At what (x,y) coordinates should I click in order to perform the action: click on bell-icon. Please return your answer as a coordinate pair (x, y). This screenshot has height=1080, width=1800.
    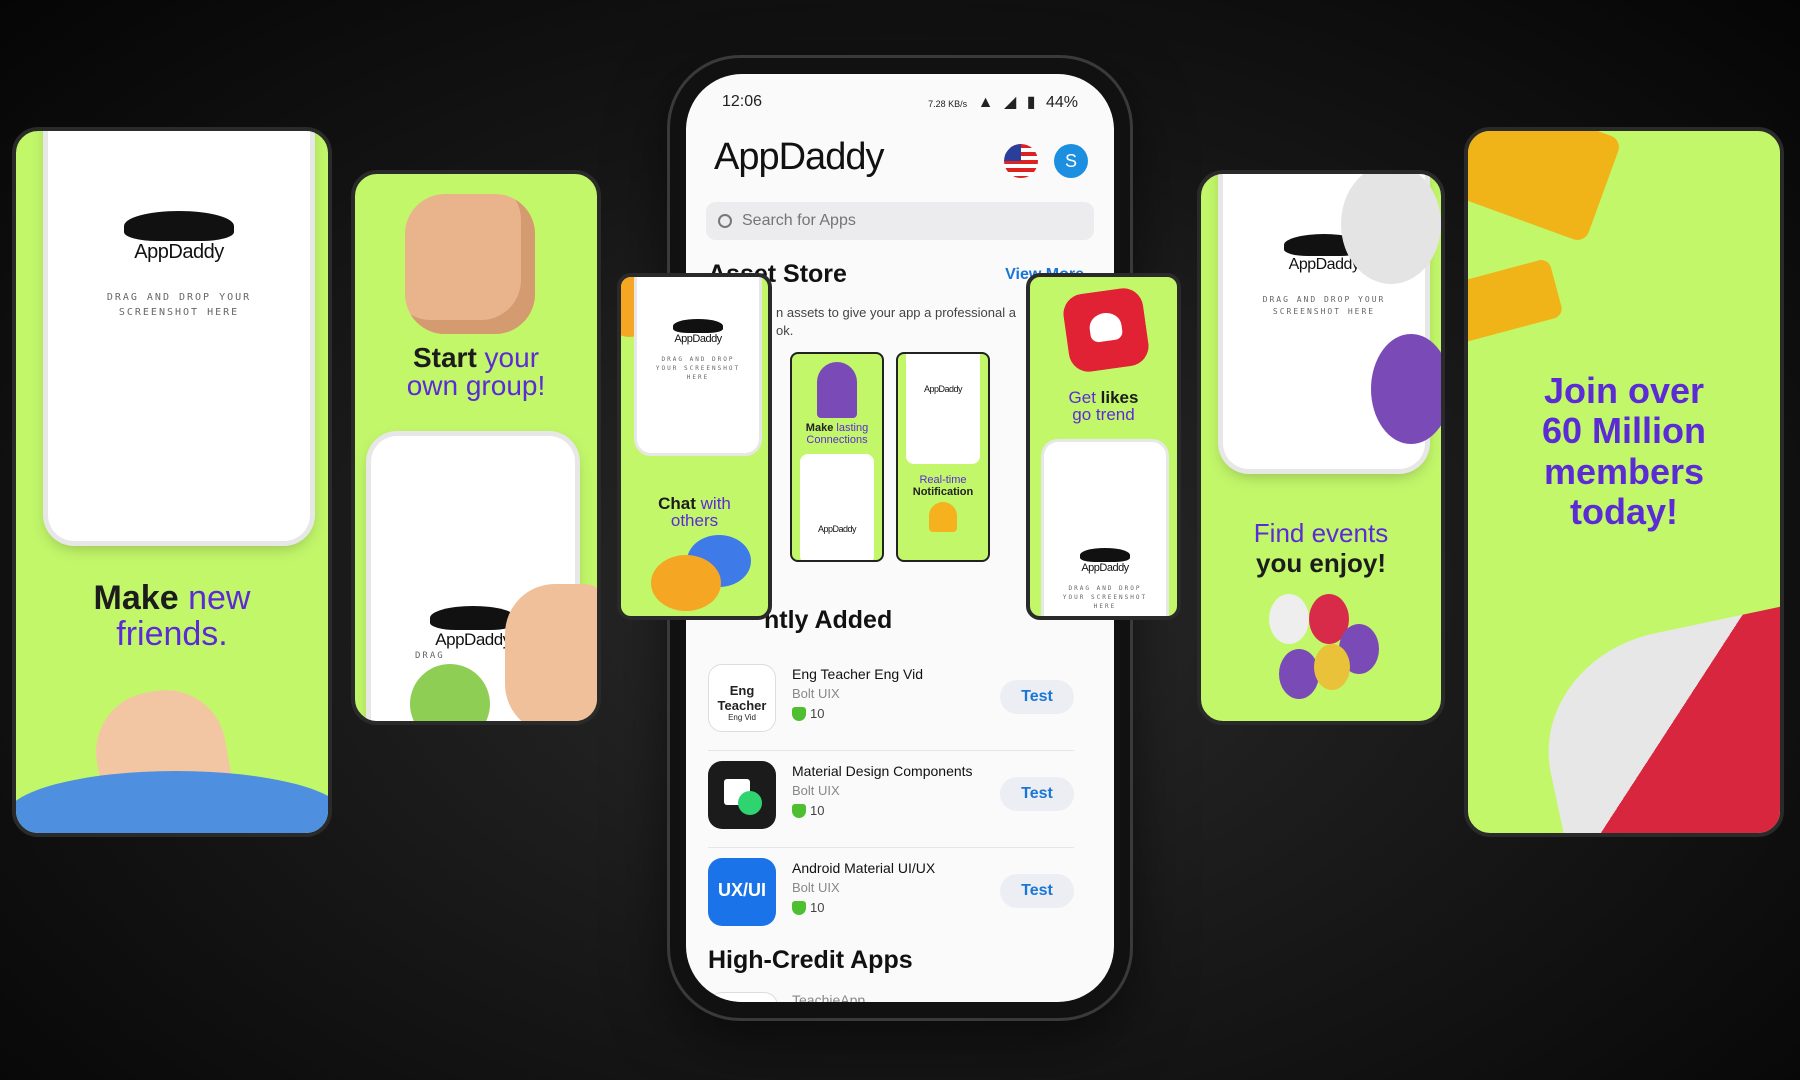
    Looking at the image, I should click on (943, 517).